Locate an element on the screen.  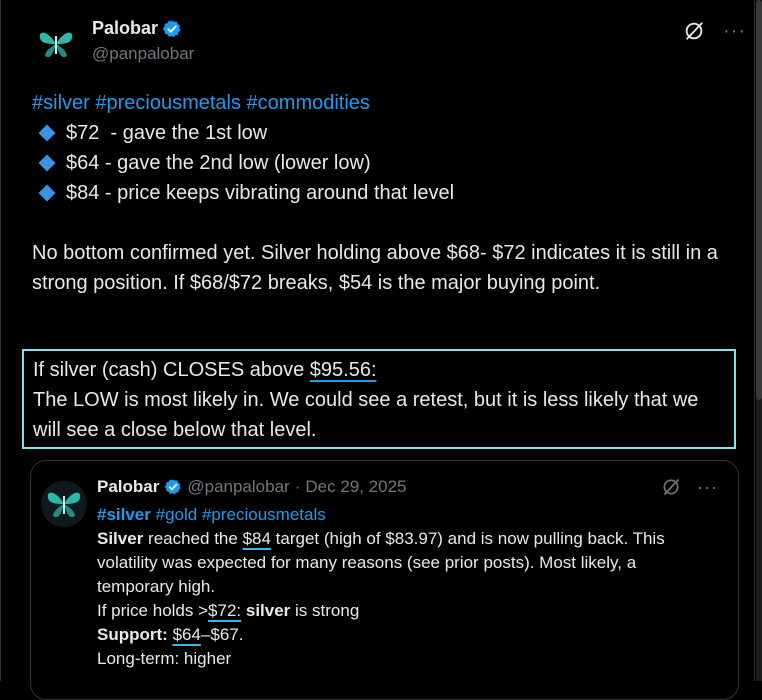
text-fragment: reached the is located at coordinates (193, 538).